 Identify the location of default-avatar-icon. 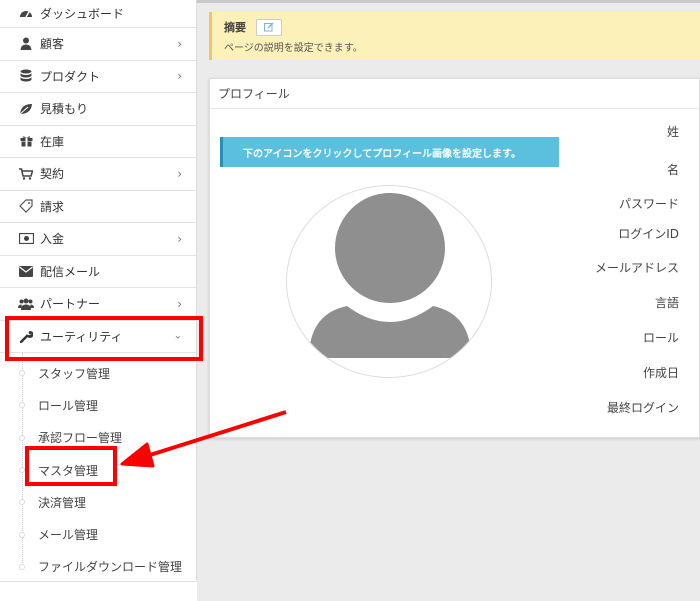
(390, 275).